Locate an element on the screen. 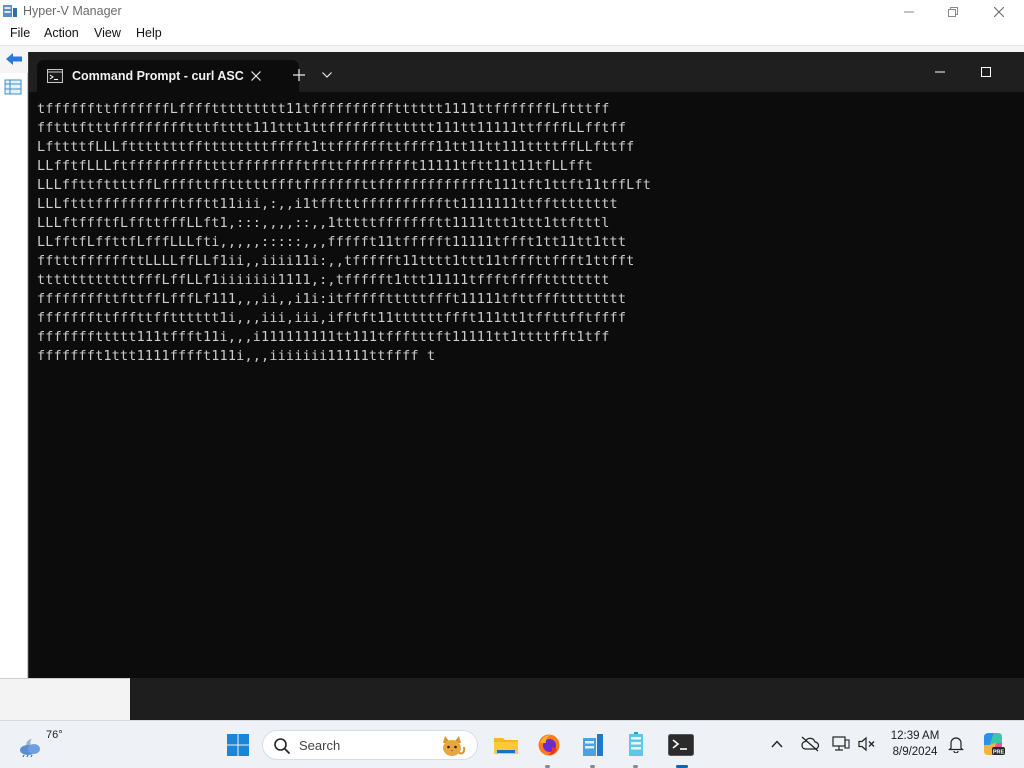  tab-close-button is located at coordinates (256, 76).